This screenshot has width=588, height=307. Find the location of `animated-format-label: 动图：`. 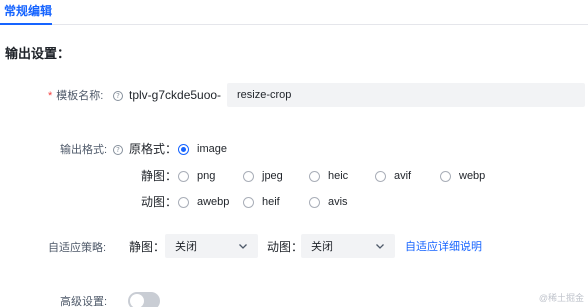

animated-format-label: 动图： is located at coordinates (159, 202).